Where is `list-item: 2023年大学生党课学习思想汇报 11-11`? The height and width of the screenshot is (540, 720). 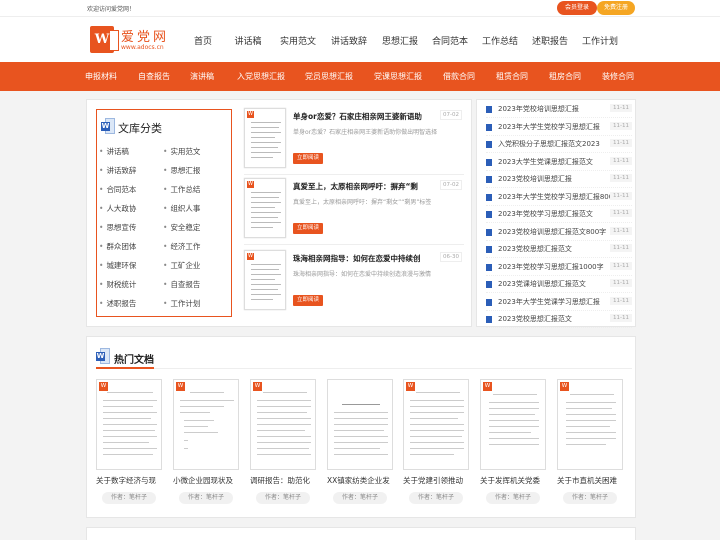
list-item: 2023年大学生党课学习思想汇报 11-11 is located at coordinates (559, 302).